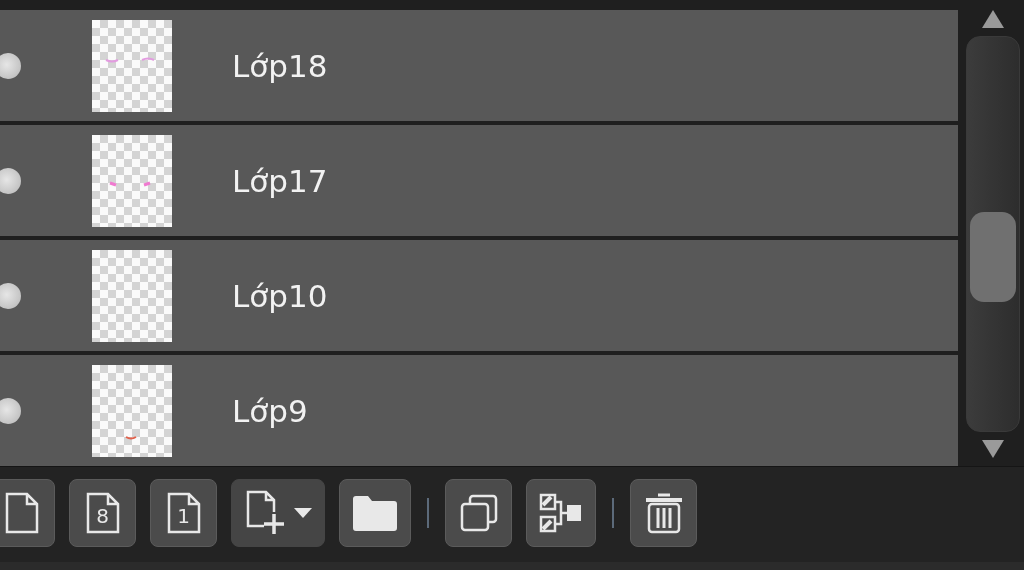 This screenshot has height=570, width=1024. I want to click on delete-button, so click(663, 513).